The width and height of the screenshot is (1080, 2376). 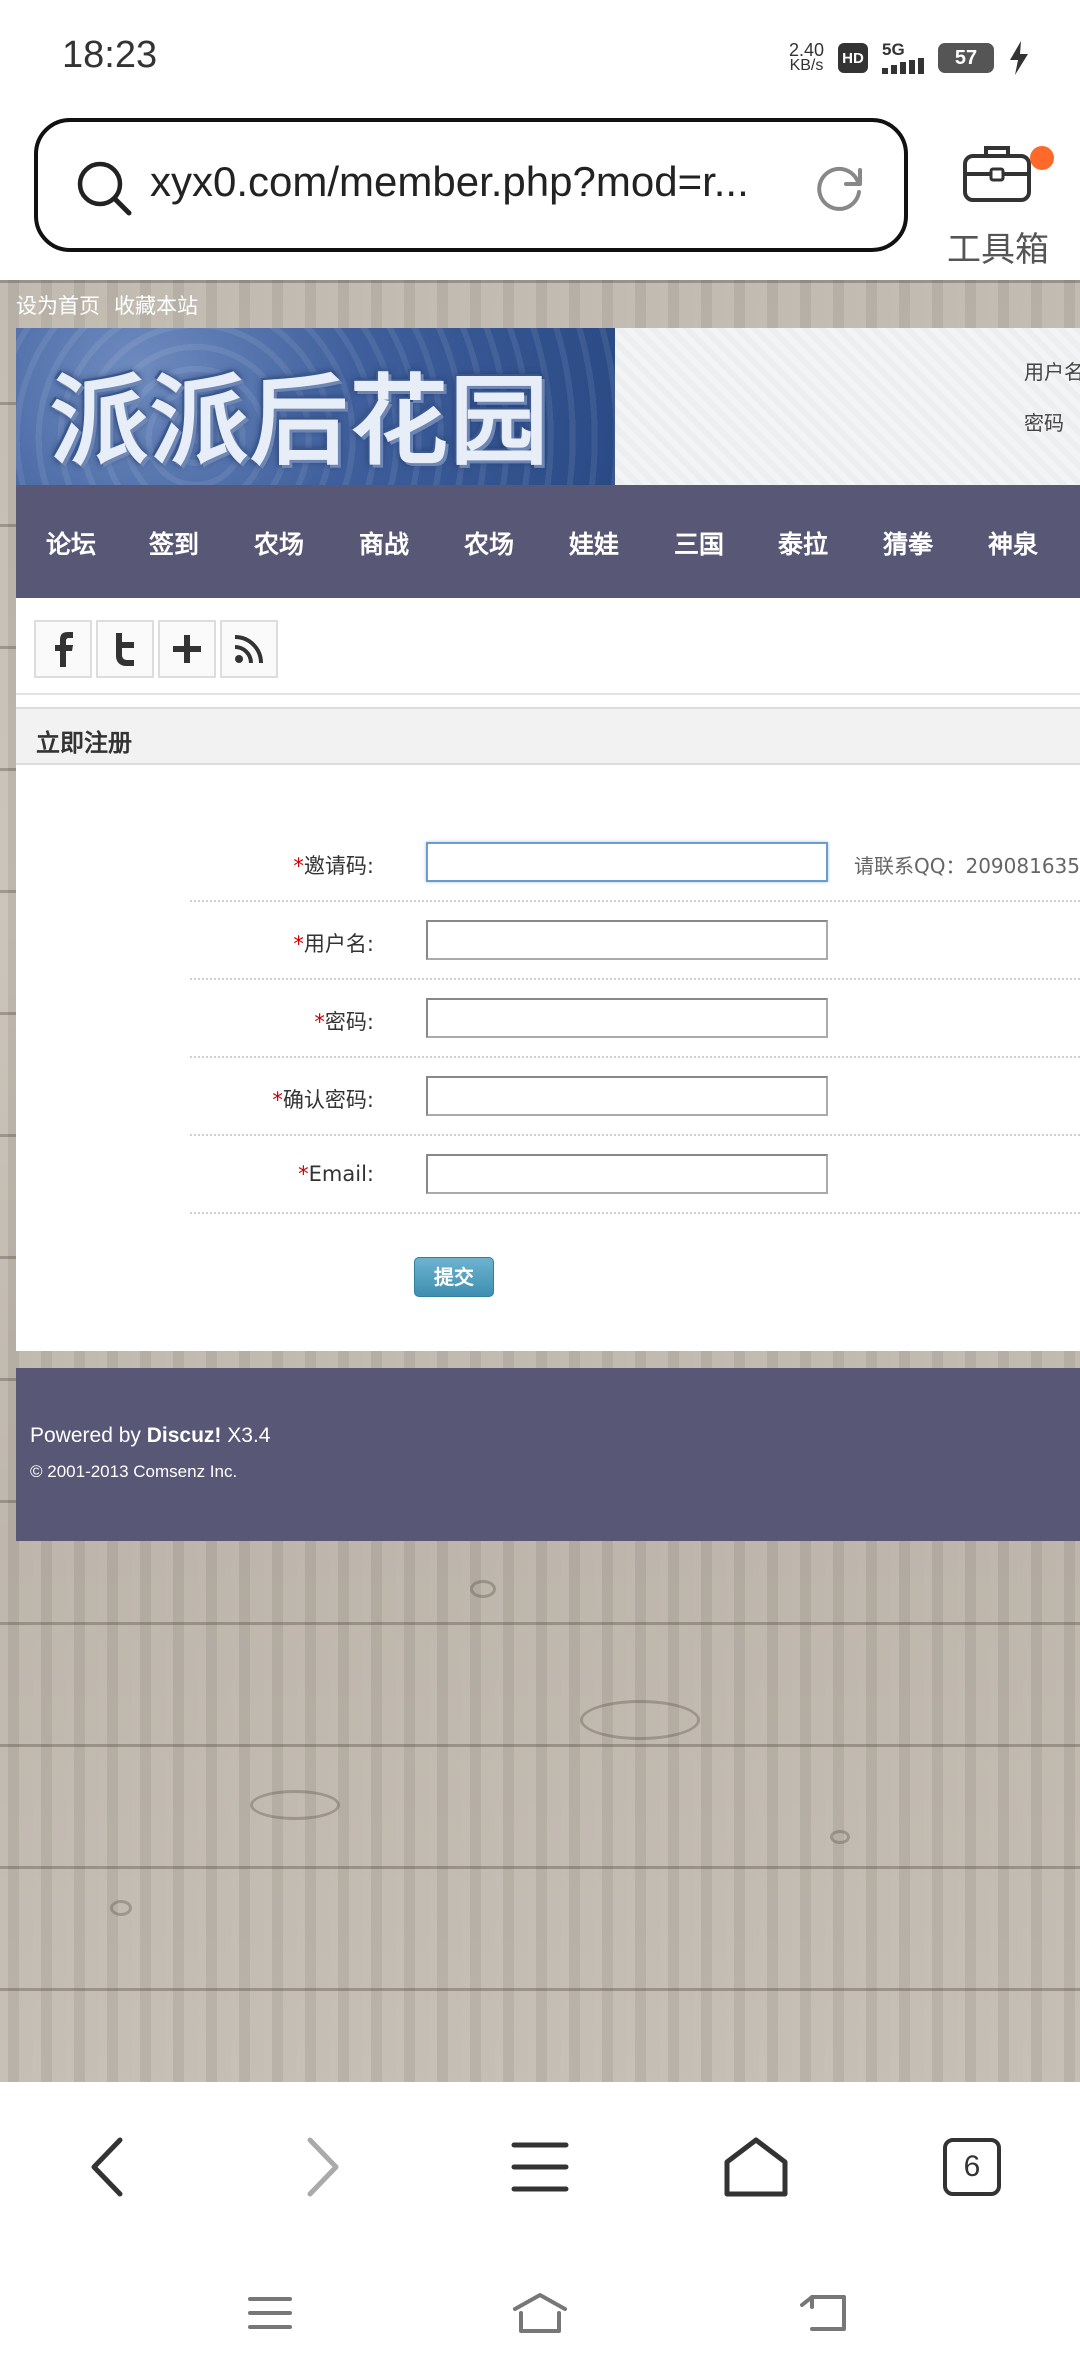 I want to click on rss-button, so click(x=249, y=649).